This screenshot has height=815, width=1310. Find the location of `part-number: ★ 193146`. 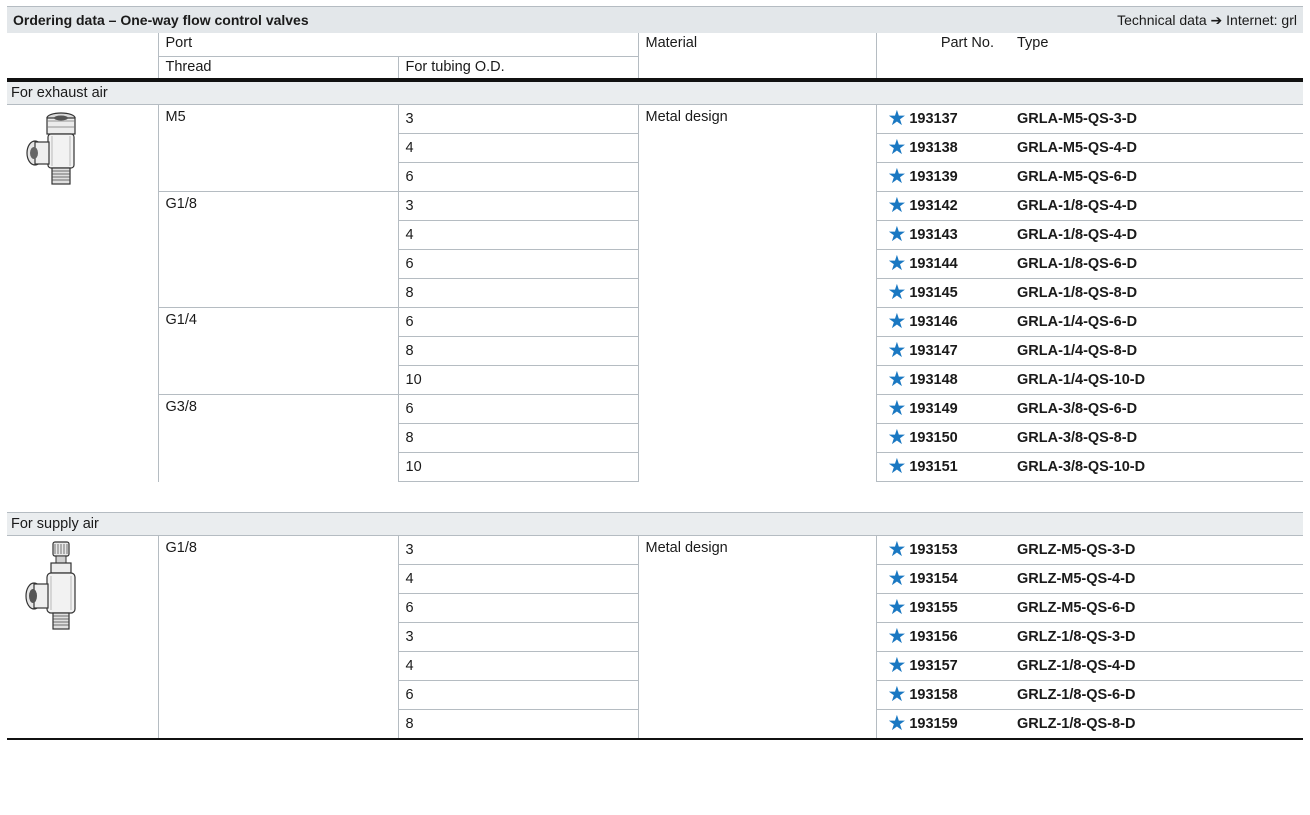

part-number: ★ 193146 is located at coordinates (921, 322).